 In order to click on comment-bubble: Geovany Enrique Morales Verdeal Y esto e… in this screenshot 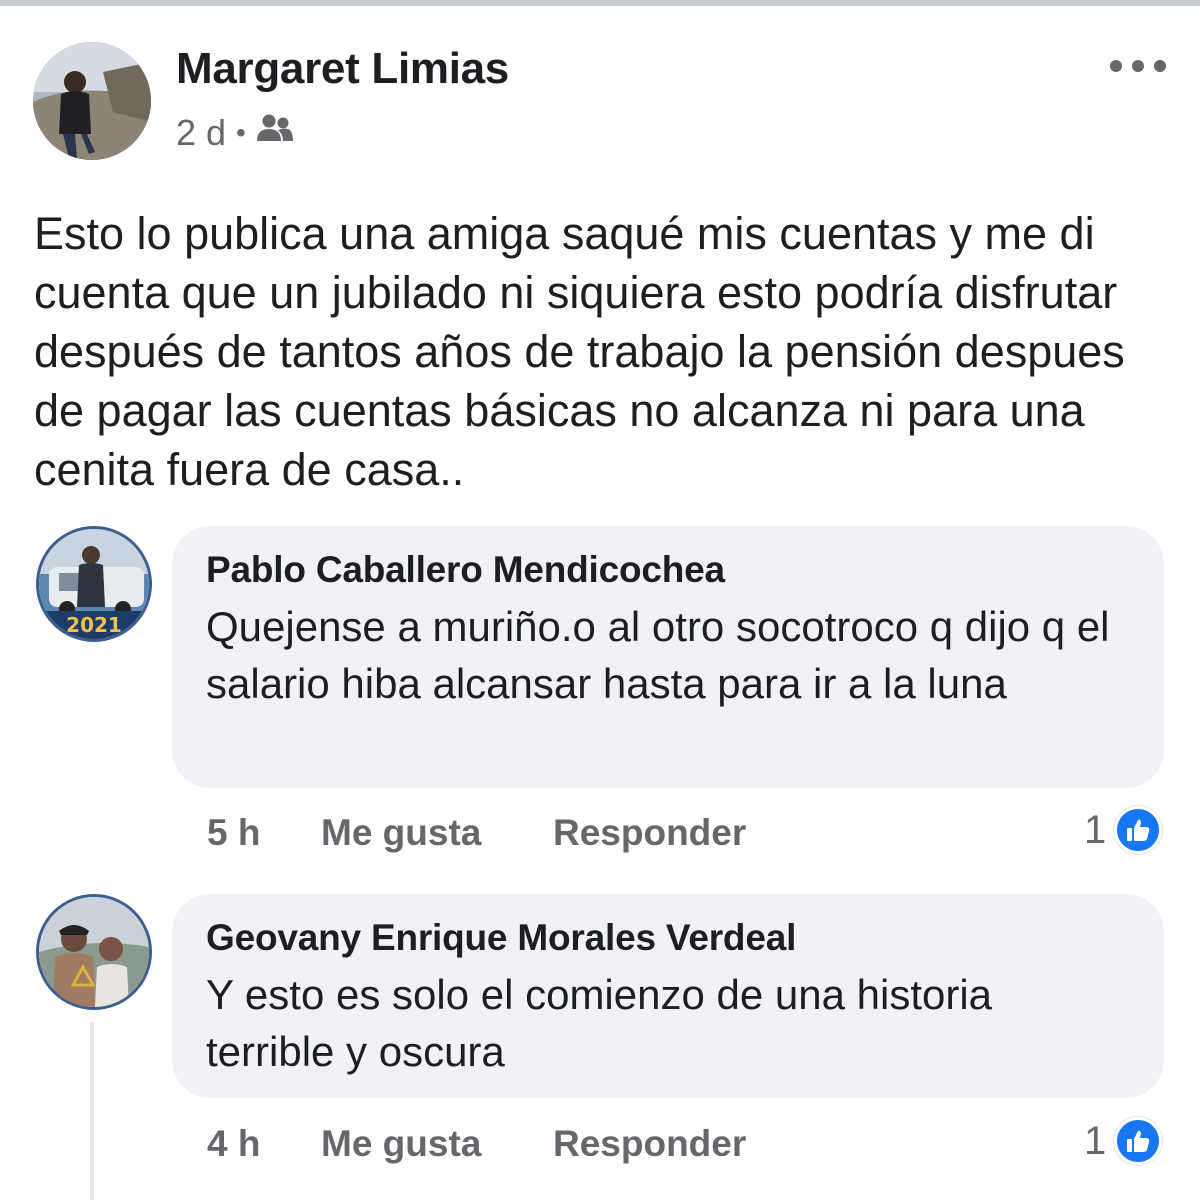, I will do `click(668, 996)`.